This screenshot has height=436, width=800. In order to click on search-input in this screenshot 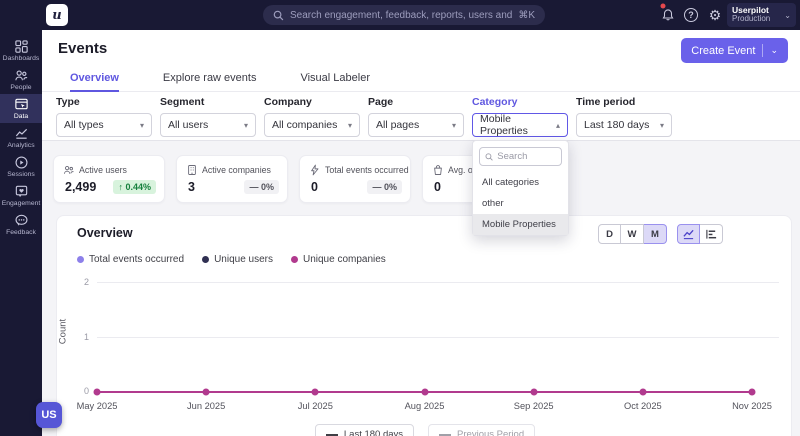, I will do `click(401, 15)`.